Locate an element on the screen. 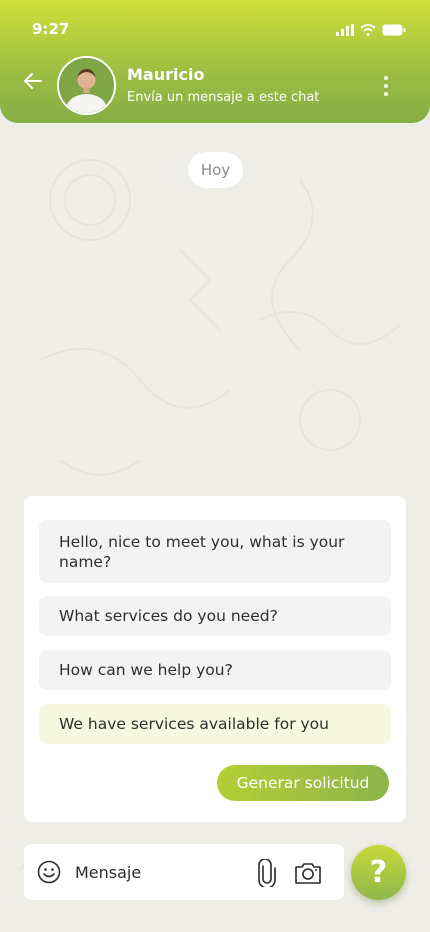  status-icons is located at coordinates (371, 30).